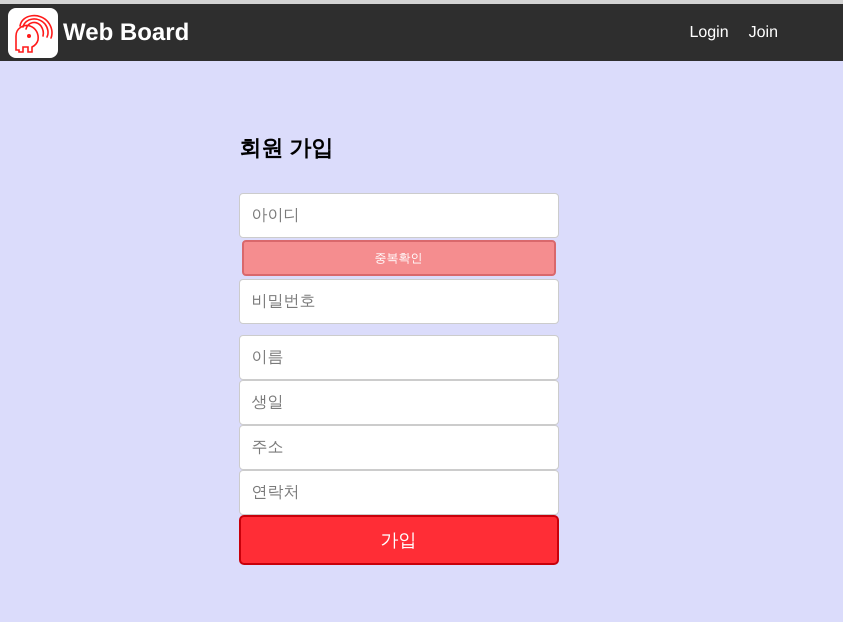 This screenshot has width=843, height=622. I want to click on name-field: 이름, so click(398, 357).